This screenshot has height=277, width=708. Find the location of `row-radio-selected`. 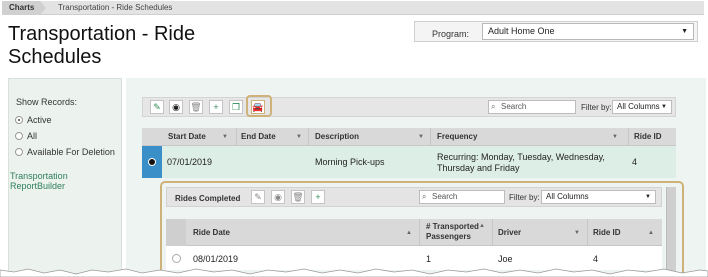

row-radio-selected is located at coordinates (152, 162).